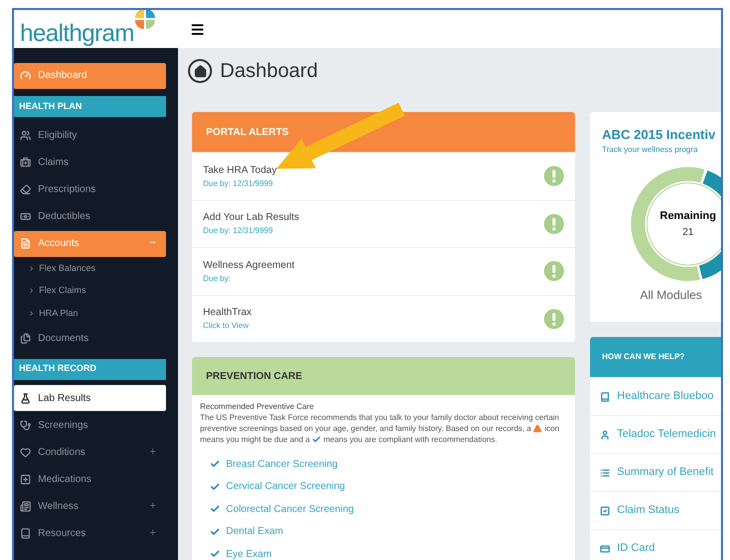 The image size is (730, 560). What do you see at coordinates (90, 479) in the screenshot?
I see `sidebar-item: Medications` at bounding box center [90, 479].